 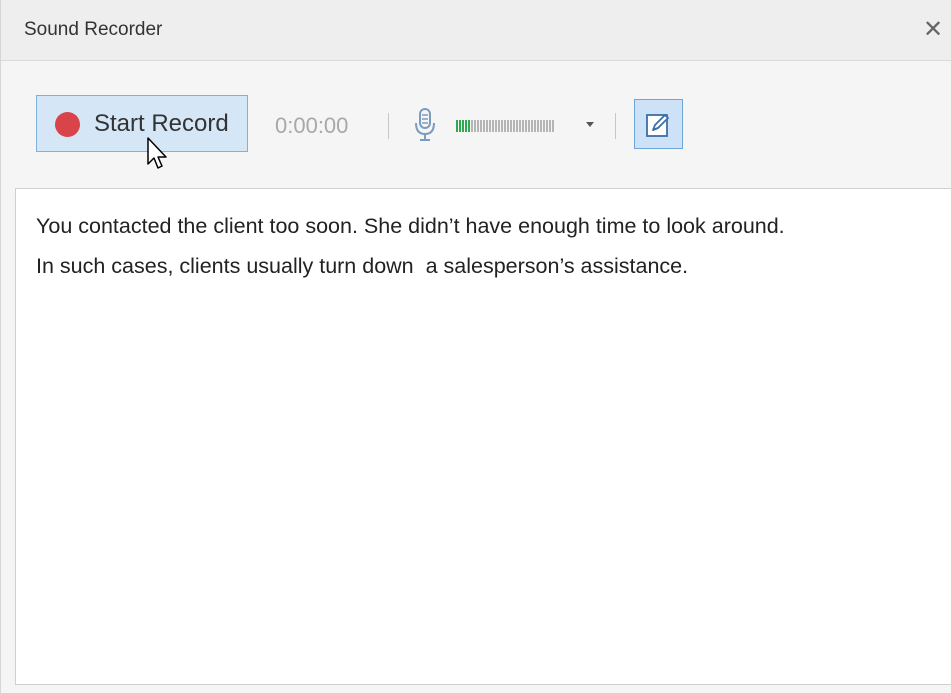 I want to click on recording-timer: 0:00:00, so click(x=312, y=125).